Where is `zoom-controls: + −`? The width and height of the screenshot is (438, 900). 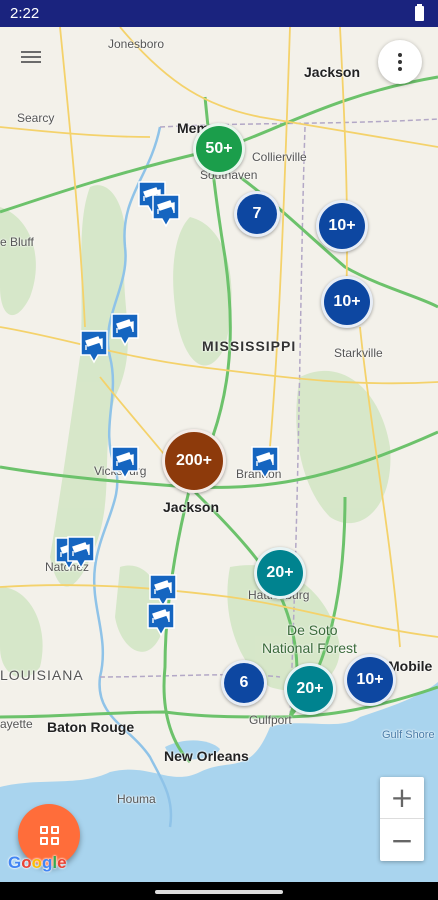 zoom-controls: + − is located at coordinates (402, 819).